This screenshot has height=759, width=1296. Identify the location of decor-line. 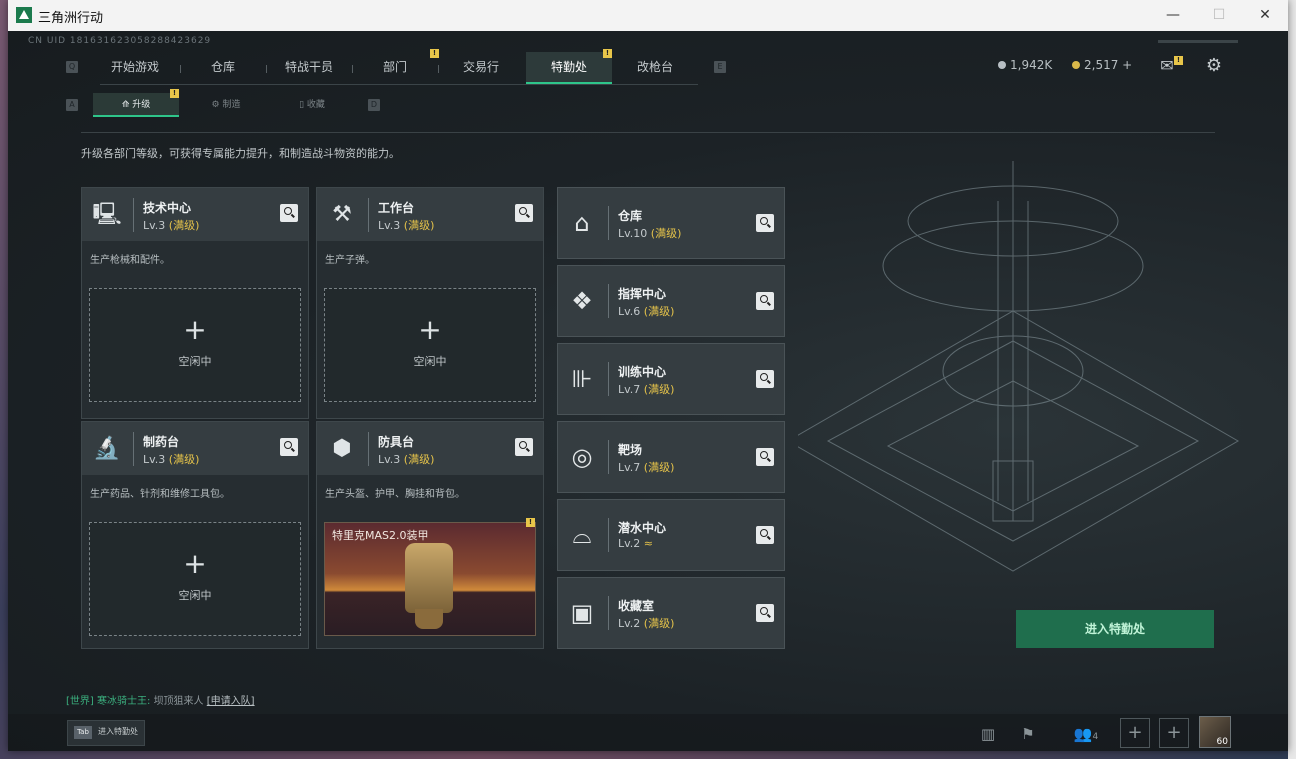
(1198, 41).